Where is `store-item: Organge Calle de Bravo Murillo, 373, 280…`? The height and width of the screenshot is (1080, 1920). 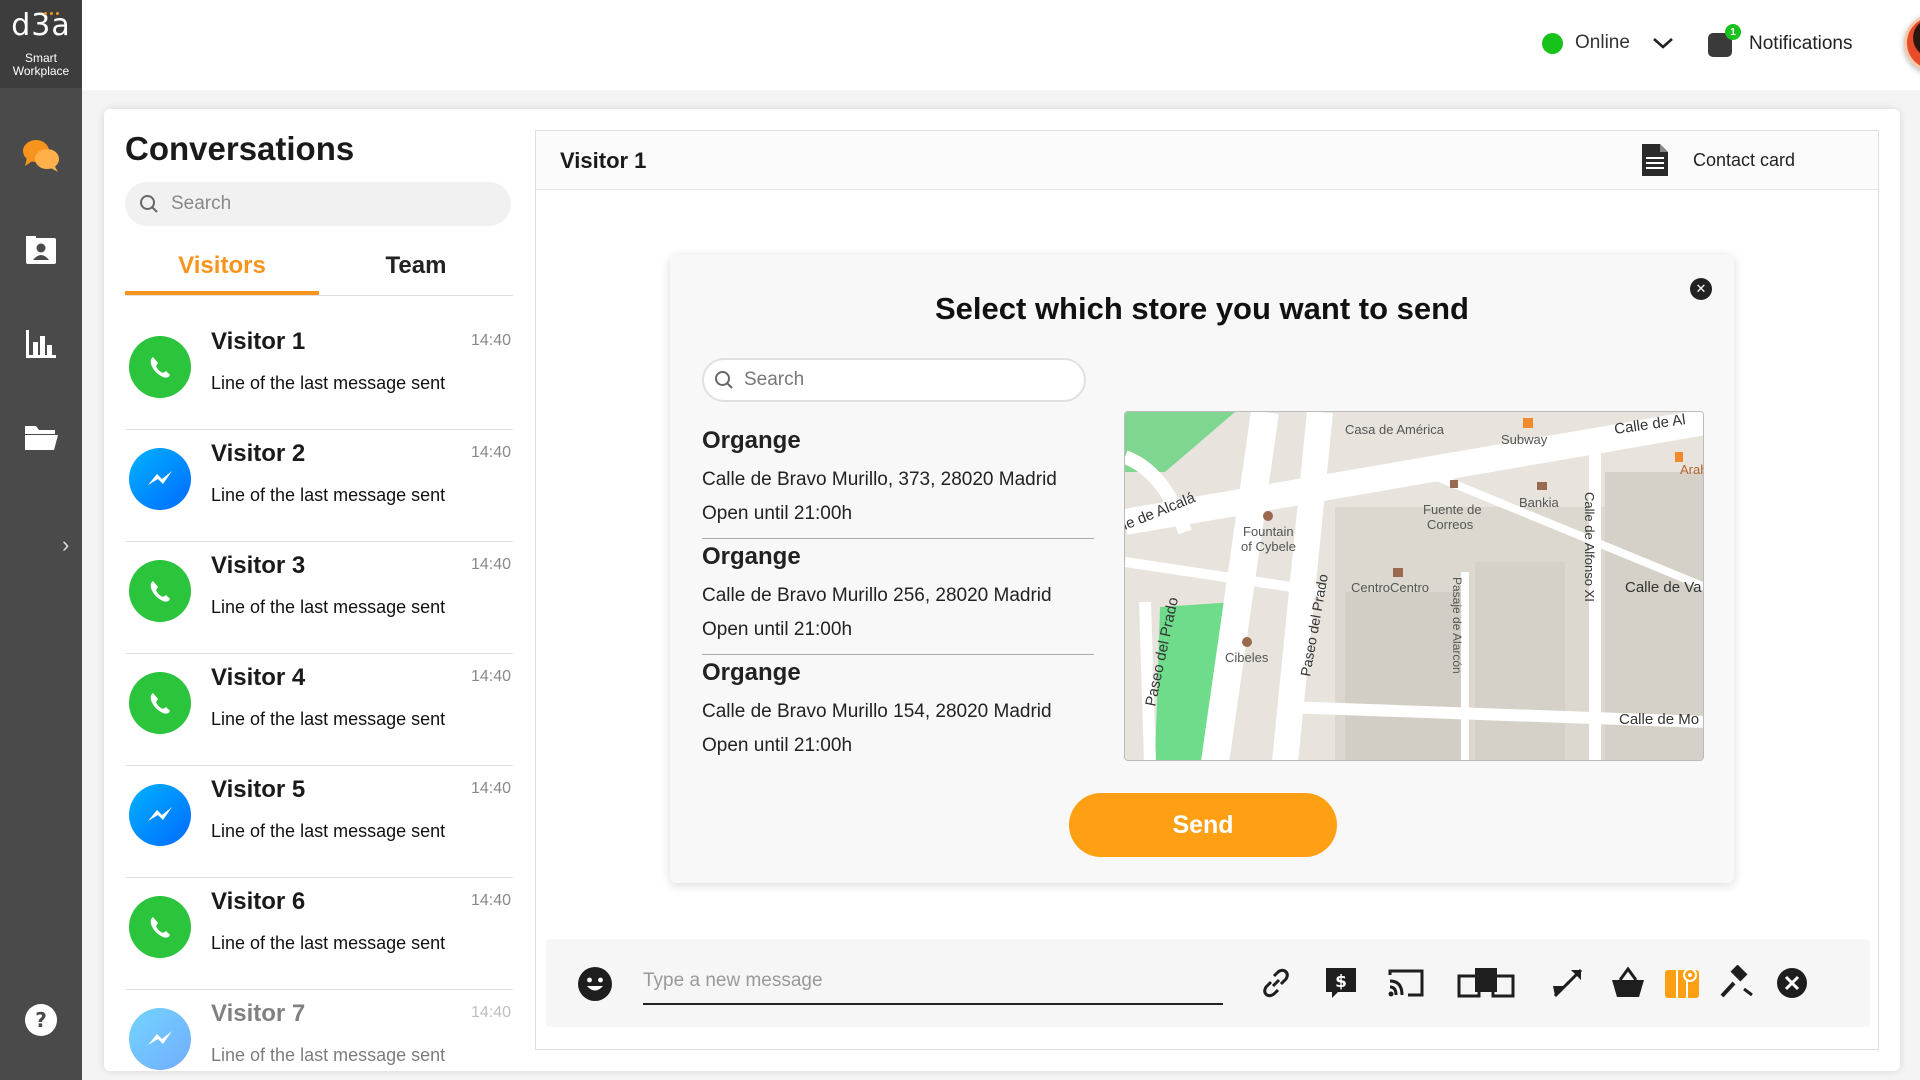
store-item: Organge Calle de Bravo Murillo, 373, 280… is located at coordinates (898, 481).